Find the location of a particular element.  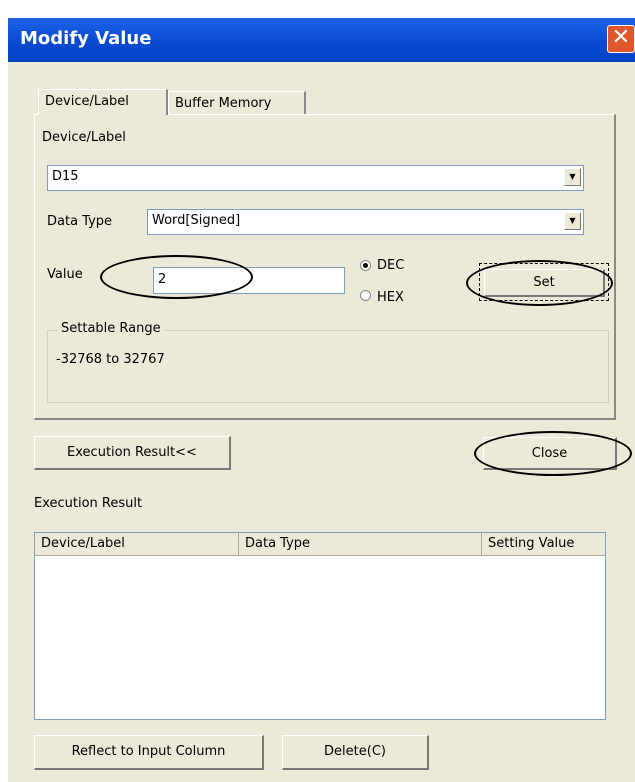

close-icon: ✕ is located at coordinates (621, 37).